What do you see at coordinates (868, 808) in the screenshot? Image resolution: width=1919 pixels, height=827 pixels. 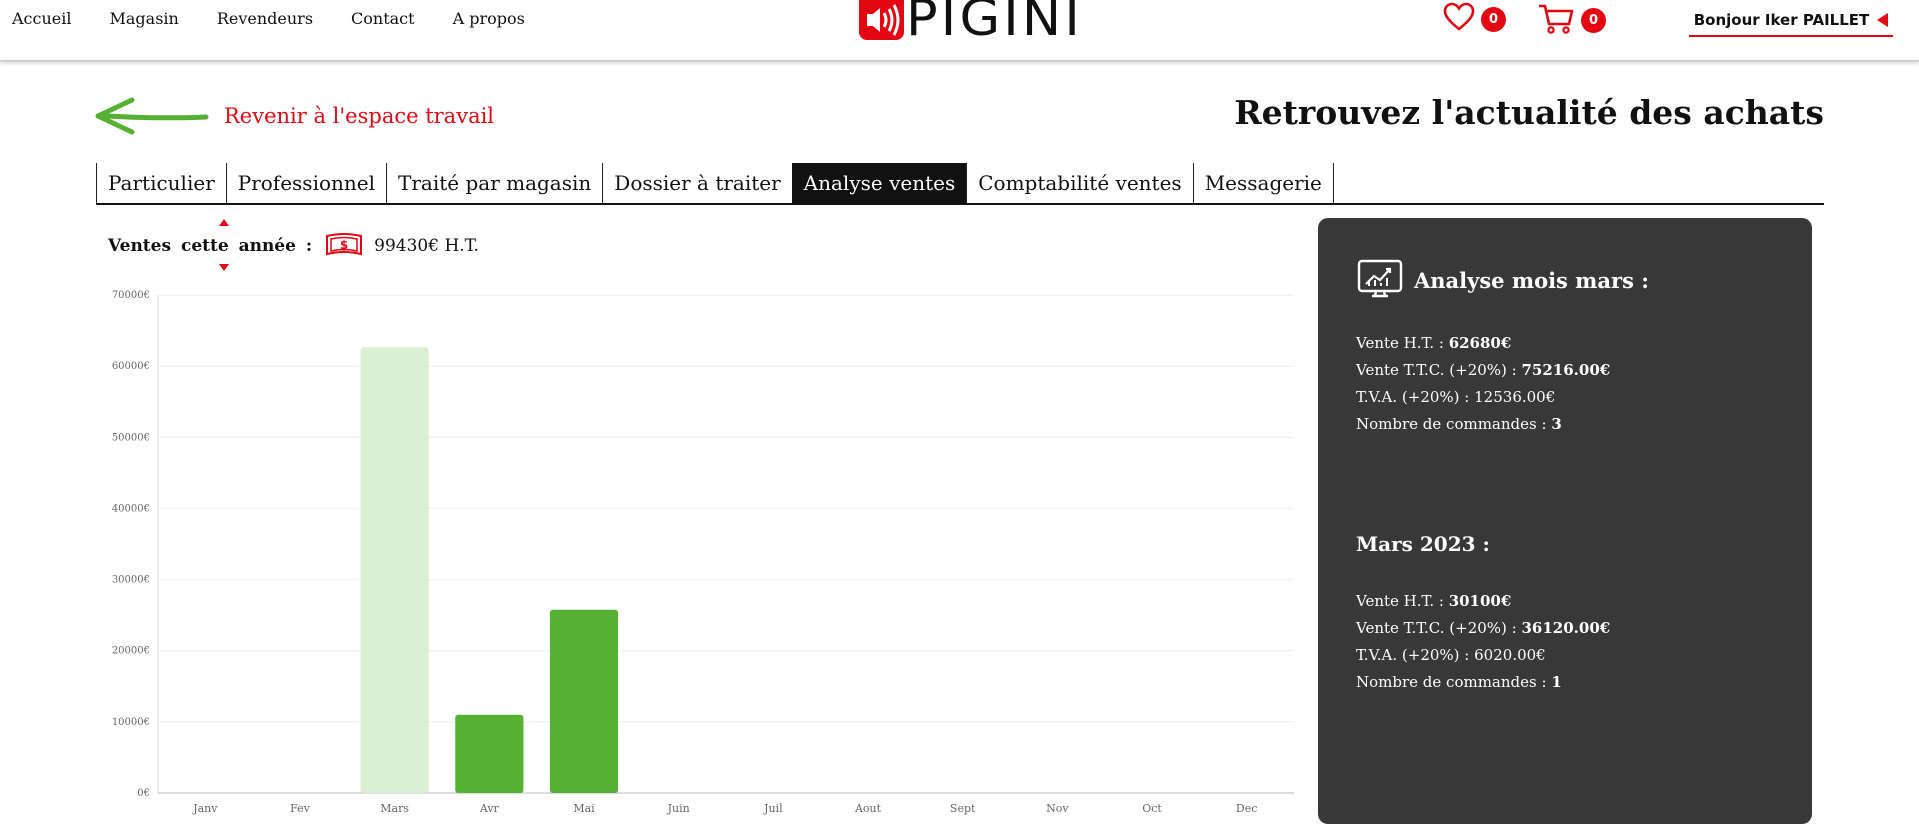 I see `x-tick-label: Aout` at bounding box center [868, 808].